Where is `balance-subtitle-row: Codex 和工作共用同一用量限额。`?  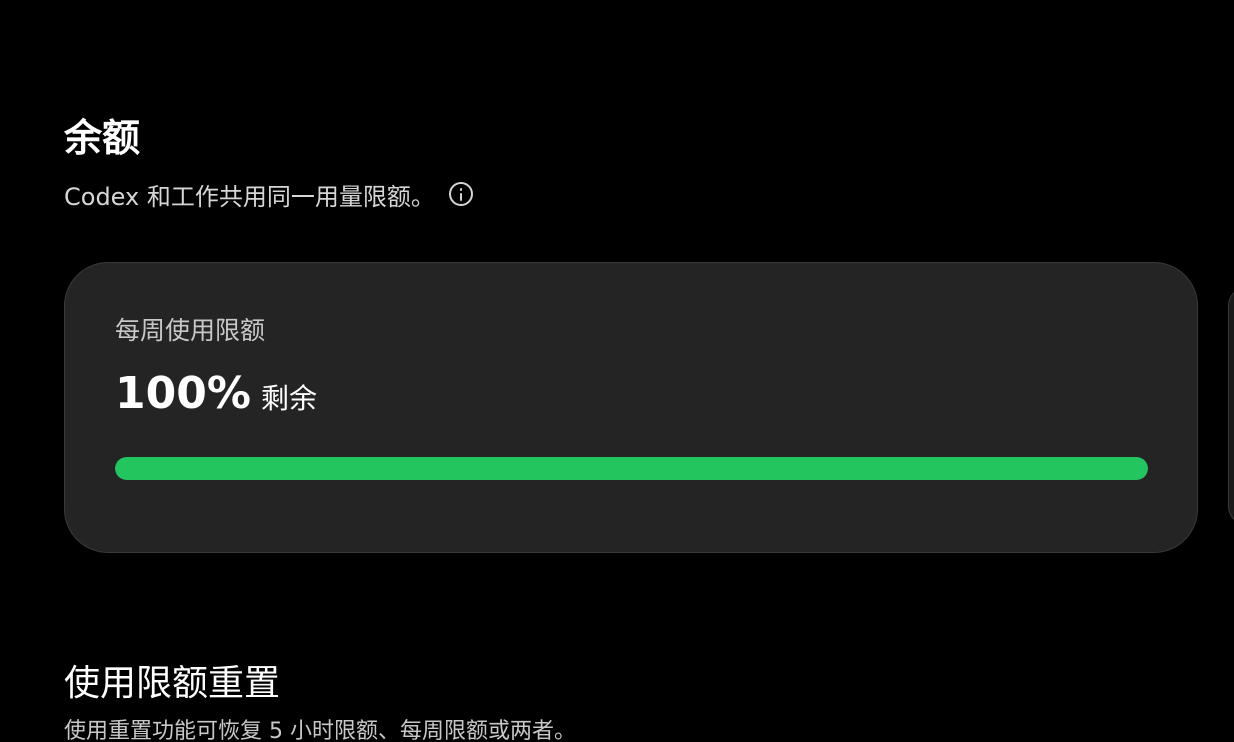 balance-subtitle-row: Codex 和工作共用同一用量限额。 is located at coordinates (268, 194).